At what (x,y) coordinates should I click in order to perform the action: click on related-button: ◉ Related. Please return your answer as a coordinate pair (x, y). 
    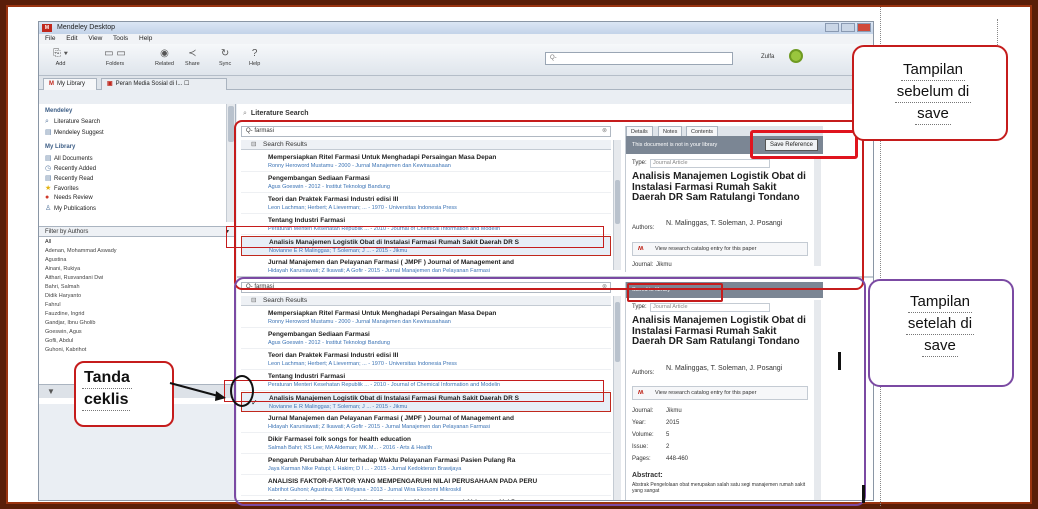
    Looking at the image, I should click on (164, 57).